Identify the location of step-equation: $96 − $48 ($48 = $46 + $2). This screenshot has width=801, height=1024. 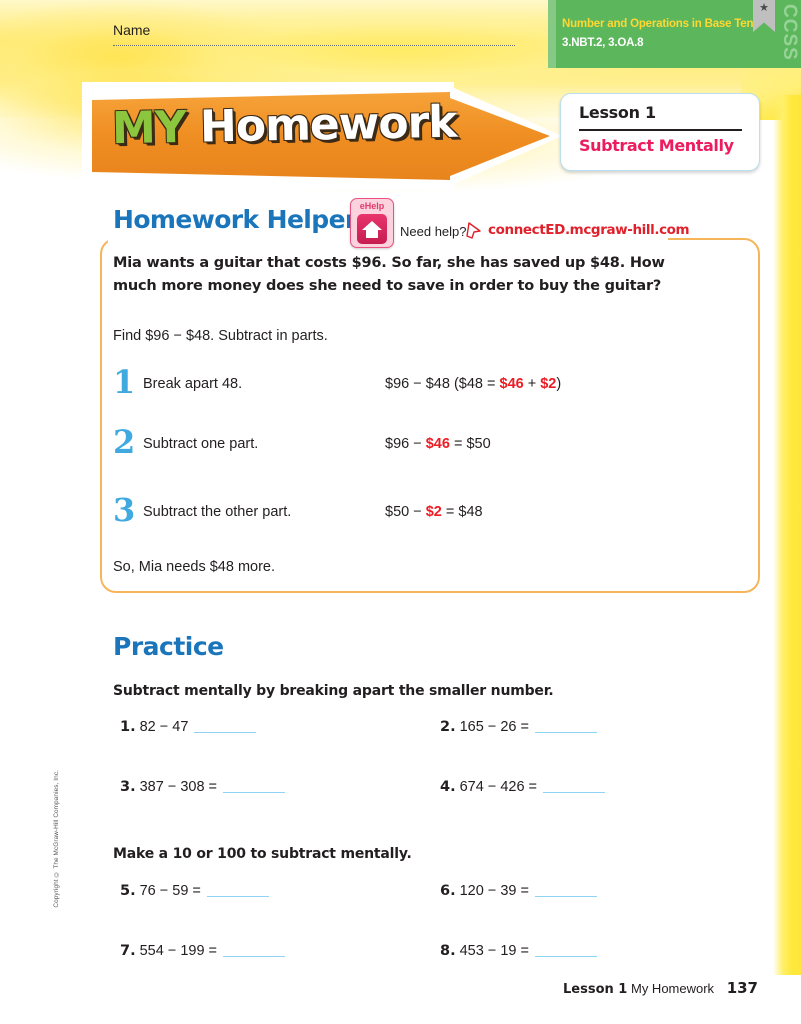
(473, 384).